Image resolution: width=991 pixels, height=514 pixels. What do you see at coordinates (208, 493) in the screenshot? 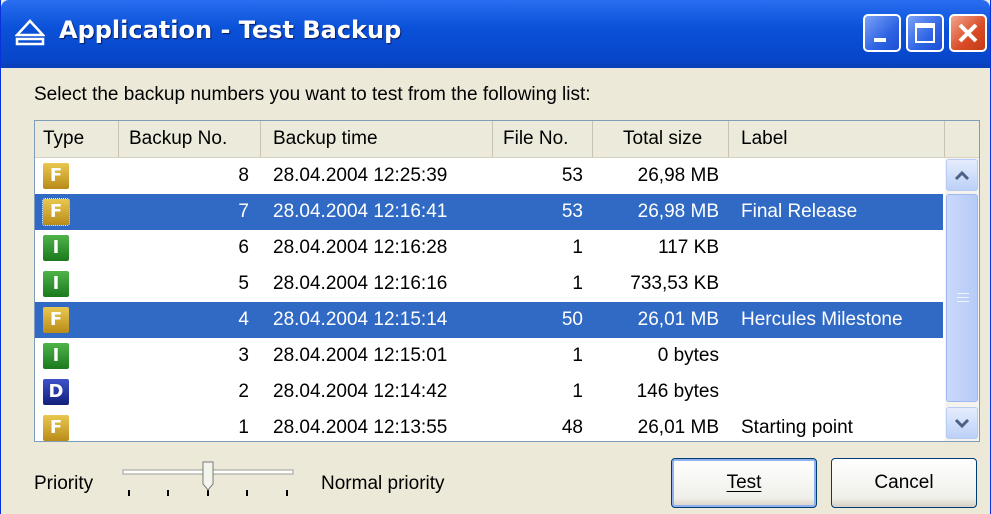
I see `slider-ticks` at bounding box center [208, 493].